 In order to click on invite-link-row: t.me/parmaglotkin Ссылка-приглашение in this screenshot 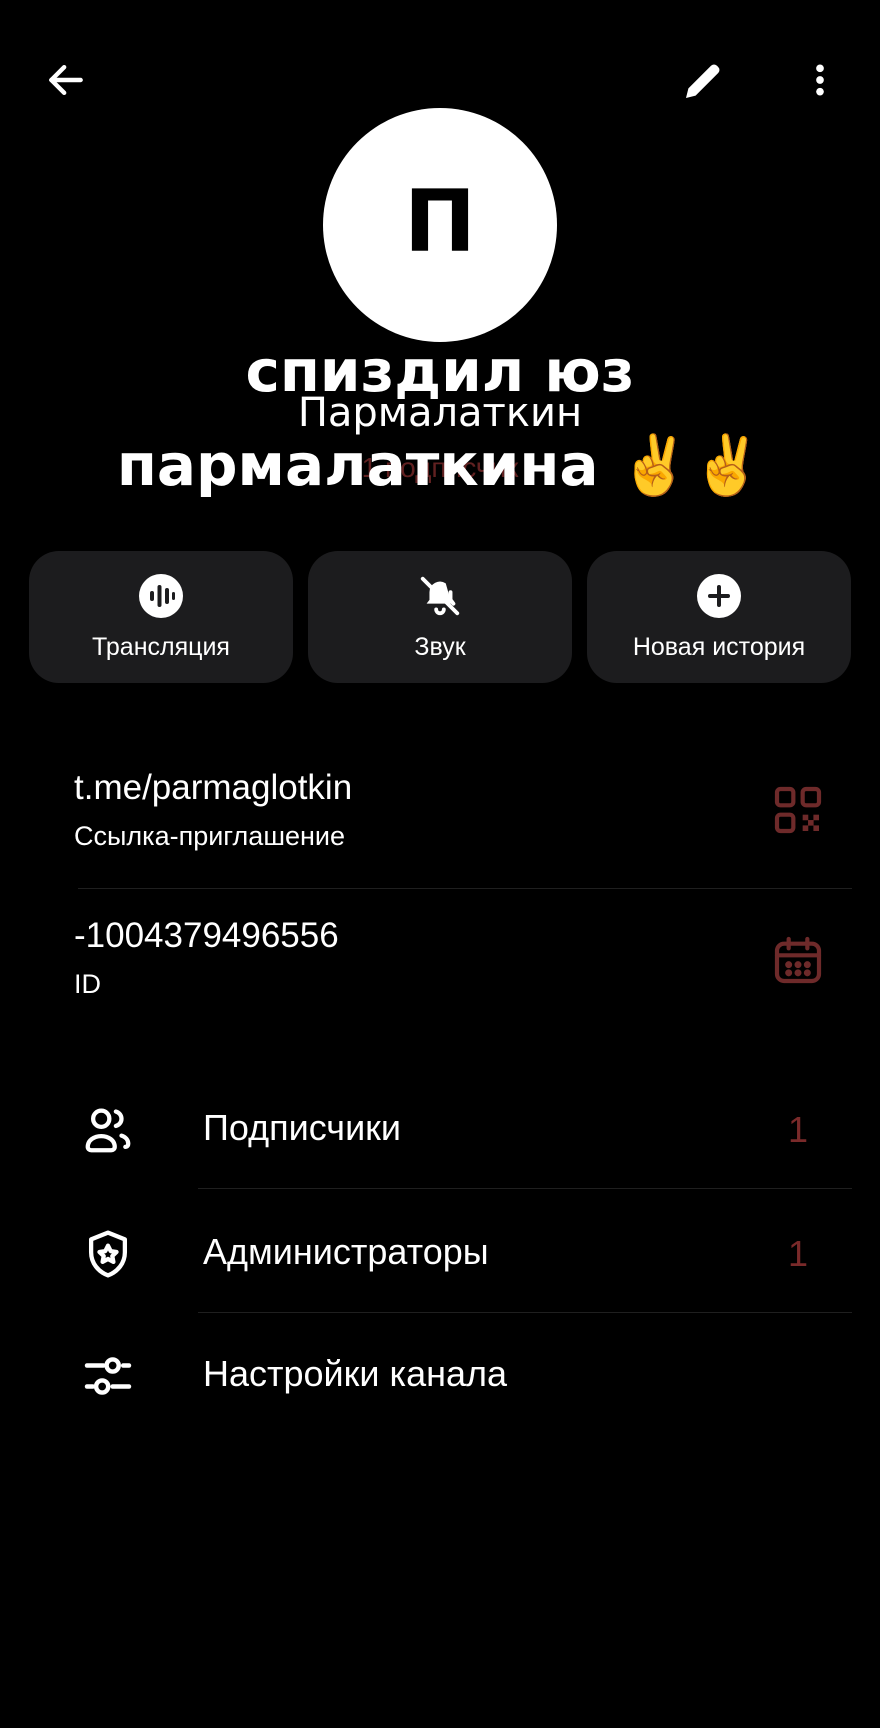, I will do `click(463, 816)`.